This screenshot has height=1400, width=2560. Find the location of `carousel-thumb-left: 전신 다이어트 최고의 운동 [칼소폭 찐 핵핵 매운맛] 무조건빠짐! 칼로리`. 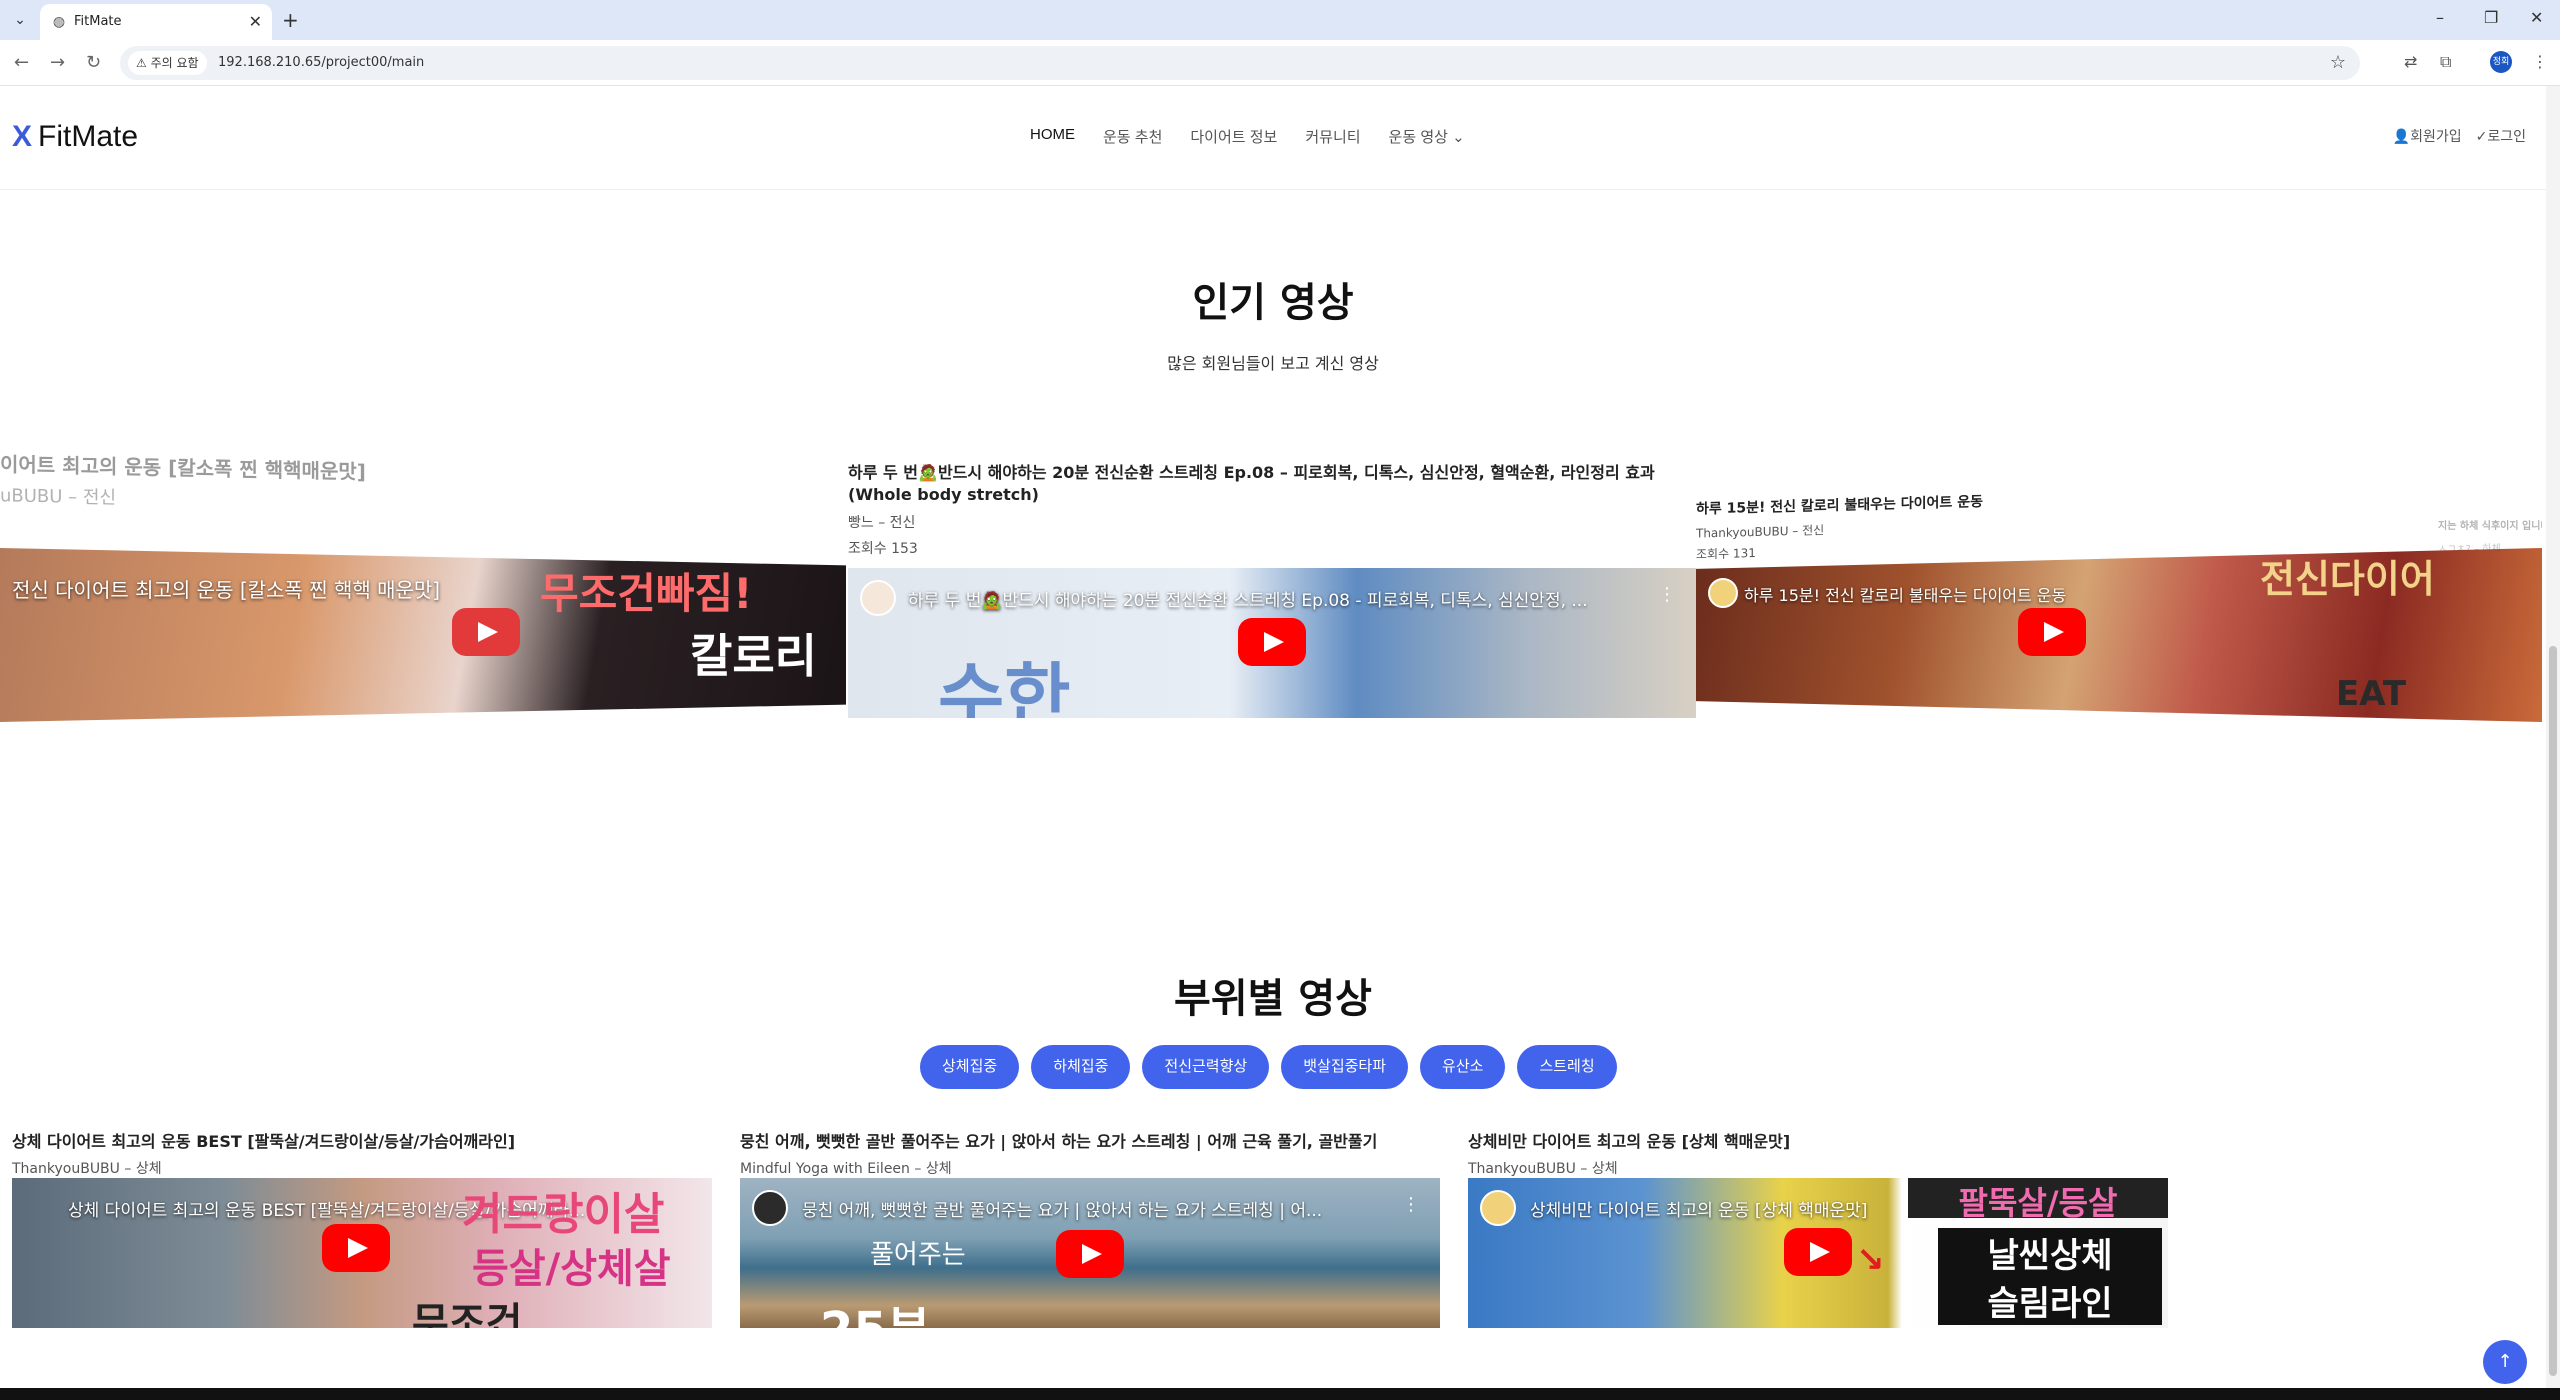

carousel-thumb-left: 전신 다이어트 최고의 운동 [칼소폭 찐 핵핵 매운맛] 무조건빠짐! 칼로리 is located at coordinates (423, 635).